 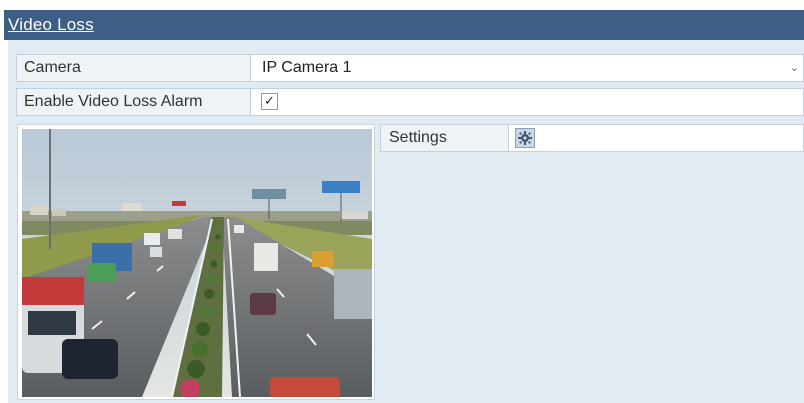 What do you see at coordinates (404, 25) in the screenshot?
I see `page-header: Video Loss` at bounding box center [404, 25].